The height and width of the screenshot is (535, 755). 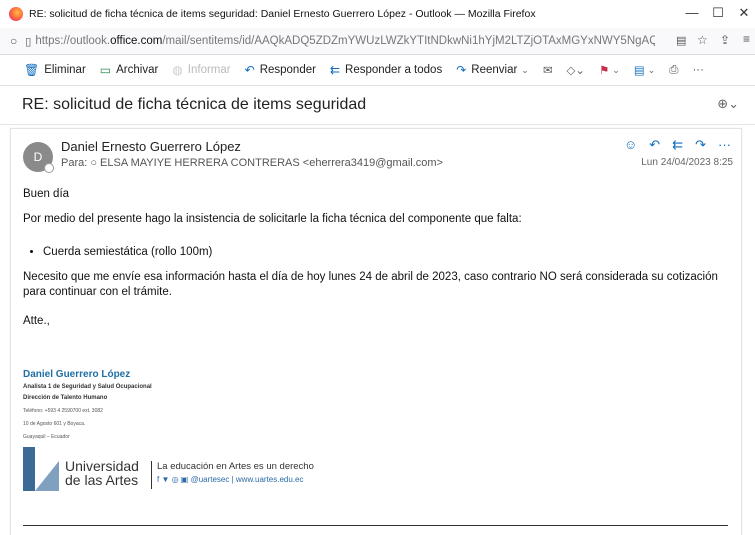 What do you see at coordinates (692, 12) in the screenshot?
I see `minimize-button: —` at bounding box center [692, 12].